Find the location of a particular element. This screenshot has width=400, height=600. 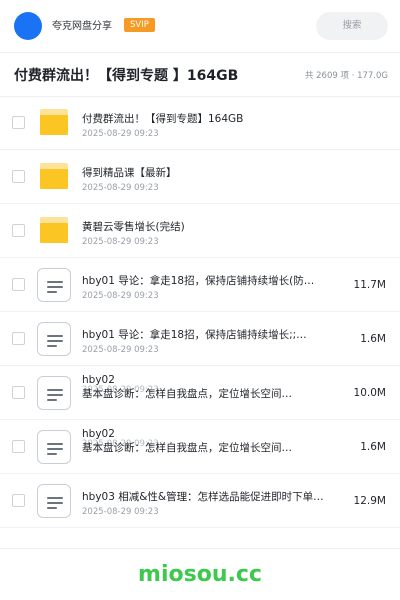

title-row: 付费群流出！【得到专题 】164GB 共 2609 项 · 177.0G is located at coordinates (200, 77).